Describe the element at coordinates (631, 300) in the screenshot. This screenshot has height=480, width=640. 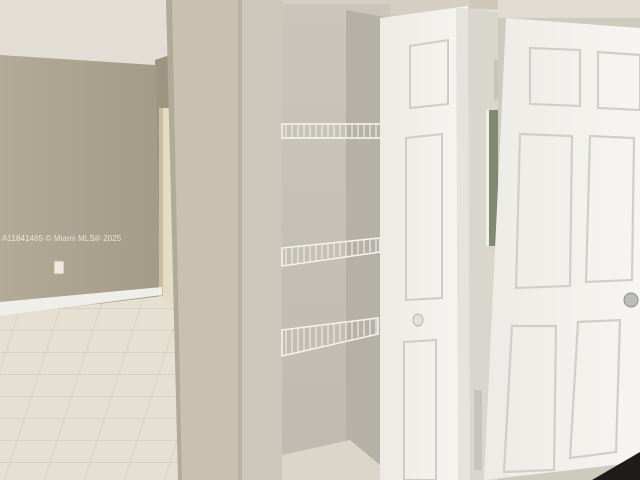
I see `door-handle` at that location.